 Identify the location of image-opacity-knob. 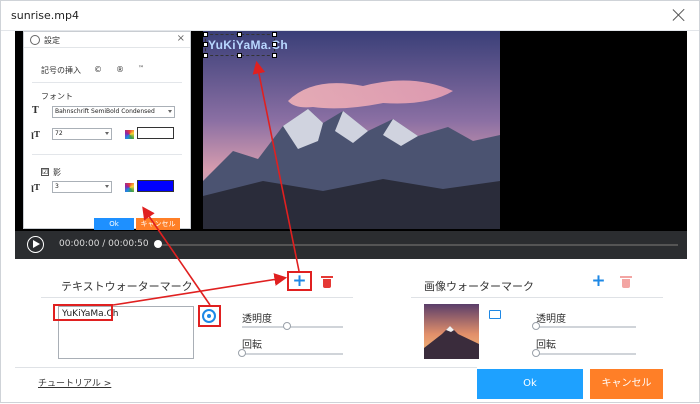
(536, 326).